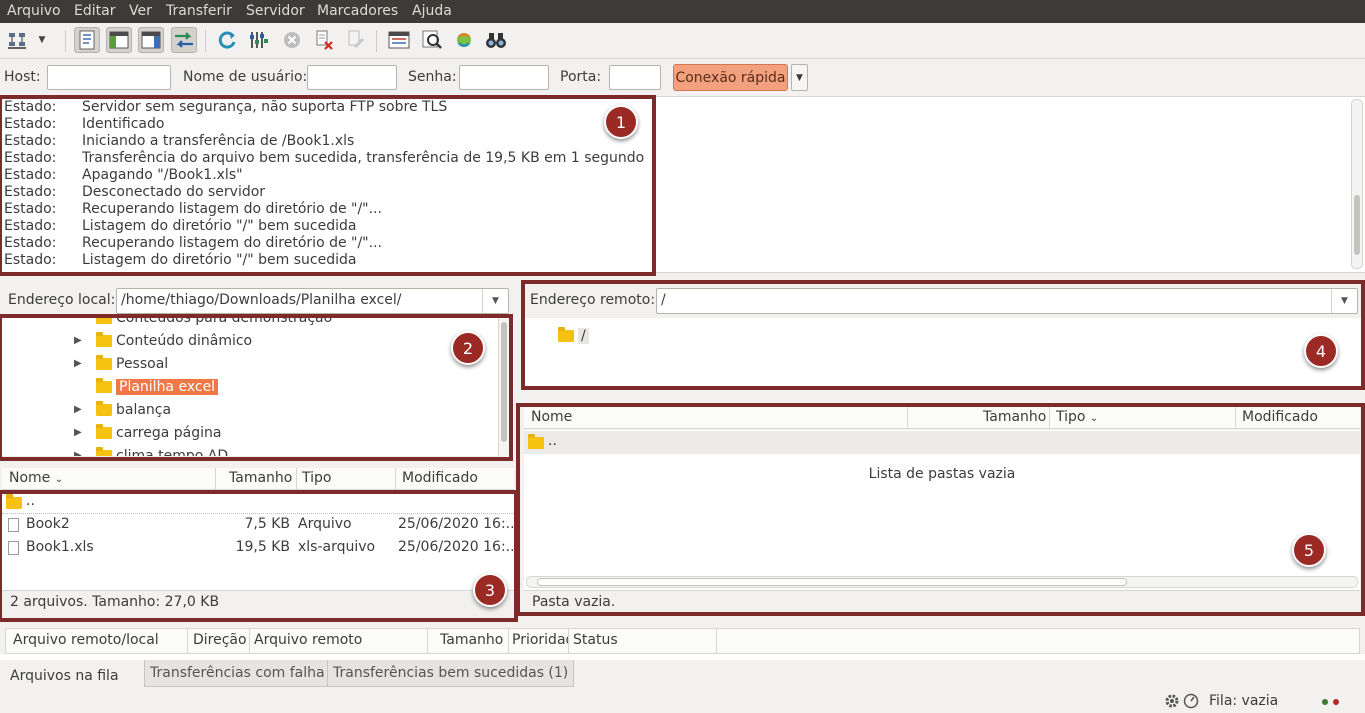 This screenshot has height=713, width=1365. What do you see at coordinates (36, 478) in the screenshot?
I see `col-nome: Nome ⌄` at bounding box center [36, 478].